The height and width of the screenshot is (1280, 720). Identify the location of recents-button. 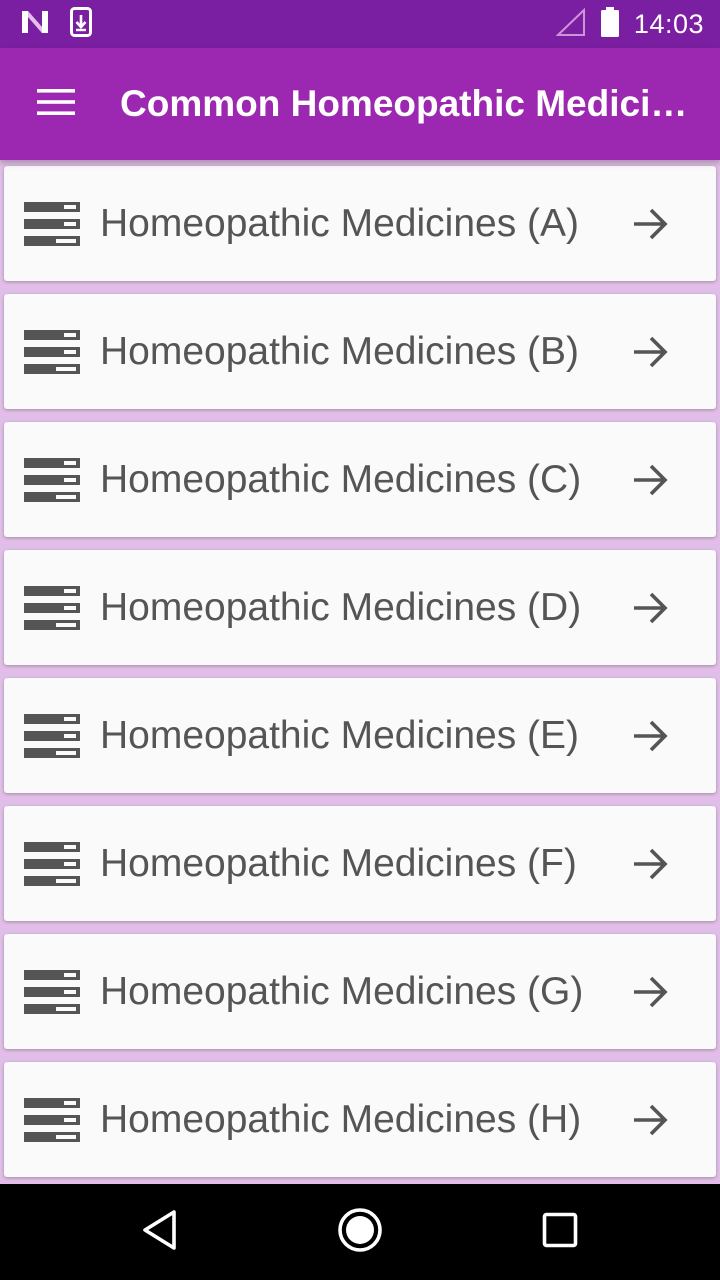
(560, 1232).